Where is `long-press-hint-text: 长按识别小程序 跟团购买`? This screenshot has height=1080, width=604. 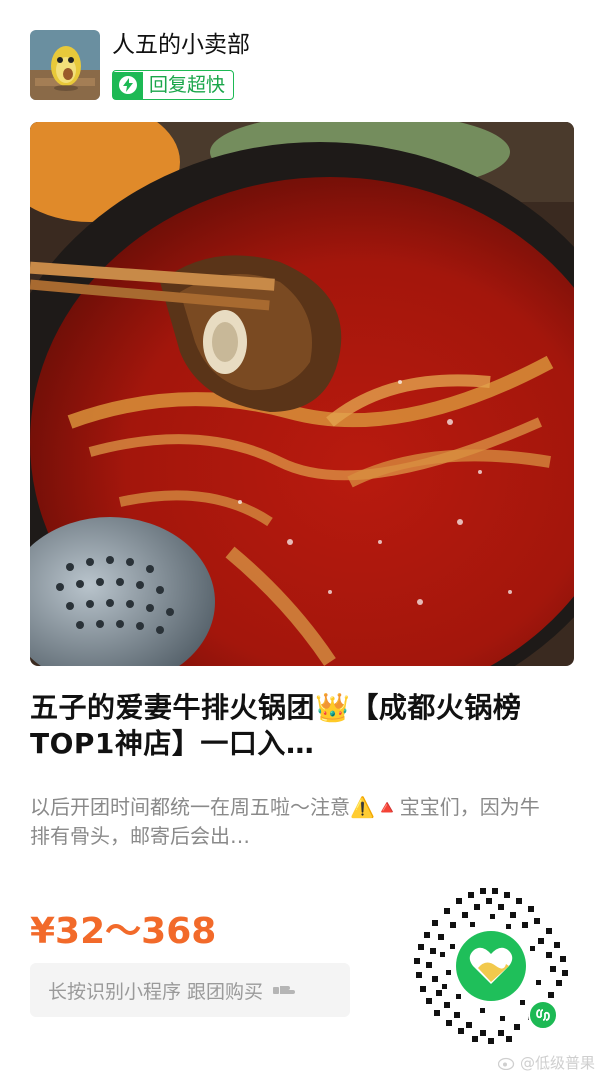
long-press-hint-text: 长按识别小程序 跟团购买 is located at coordinates (156, 991).